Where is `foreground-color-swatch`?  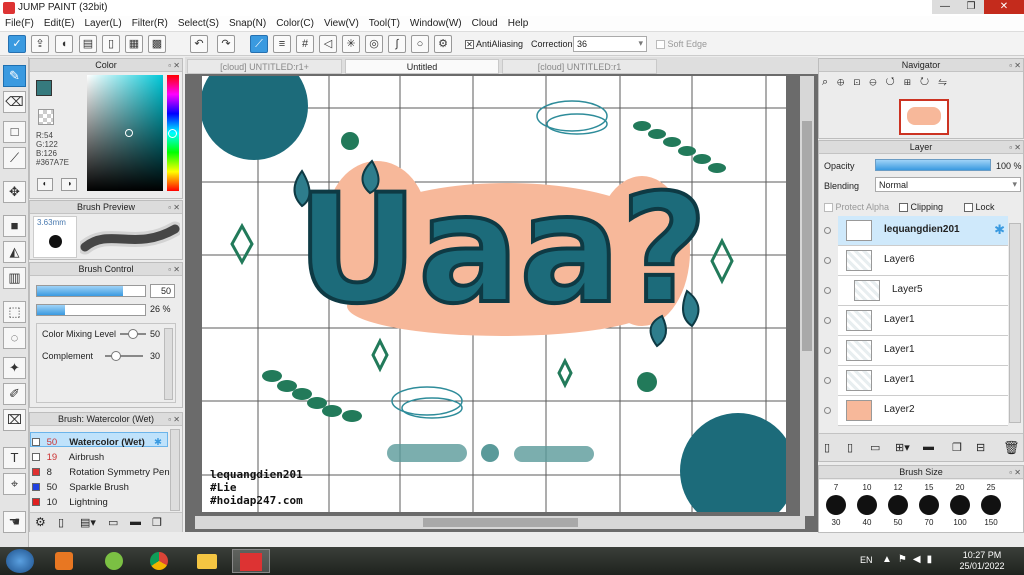 foreground-color-swatch is located at coordinates (44, 88).